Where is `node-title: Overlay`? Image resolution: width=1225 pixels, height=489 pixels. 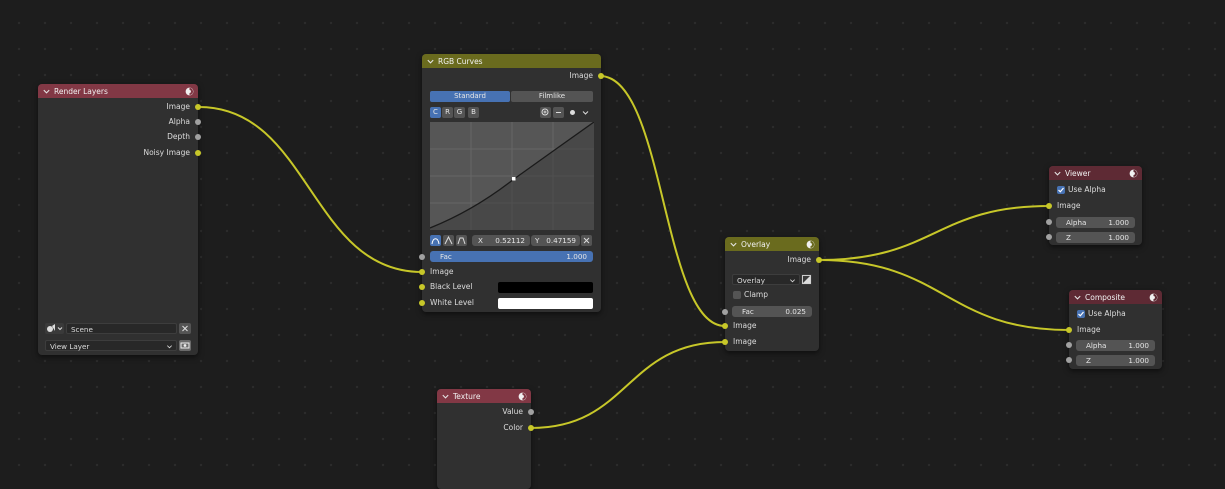
node-title: Overlay is located at coordinates (756, 244).